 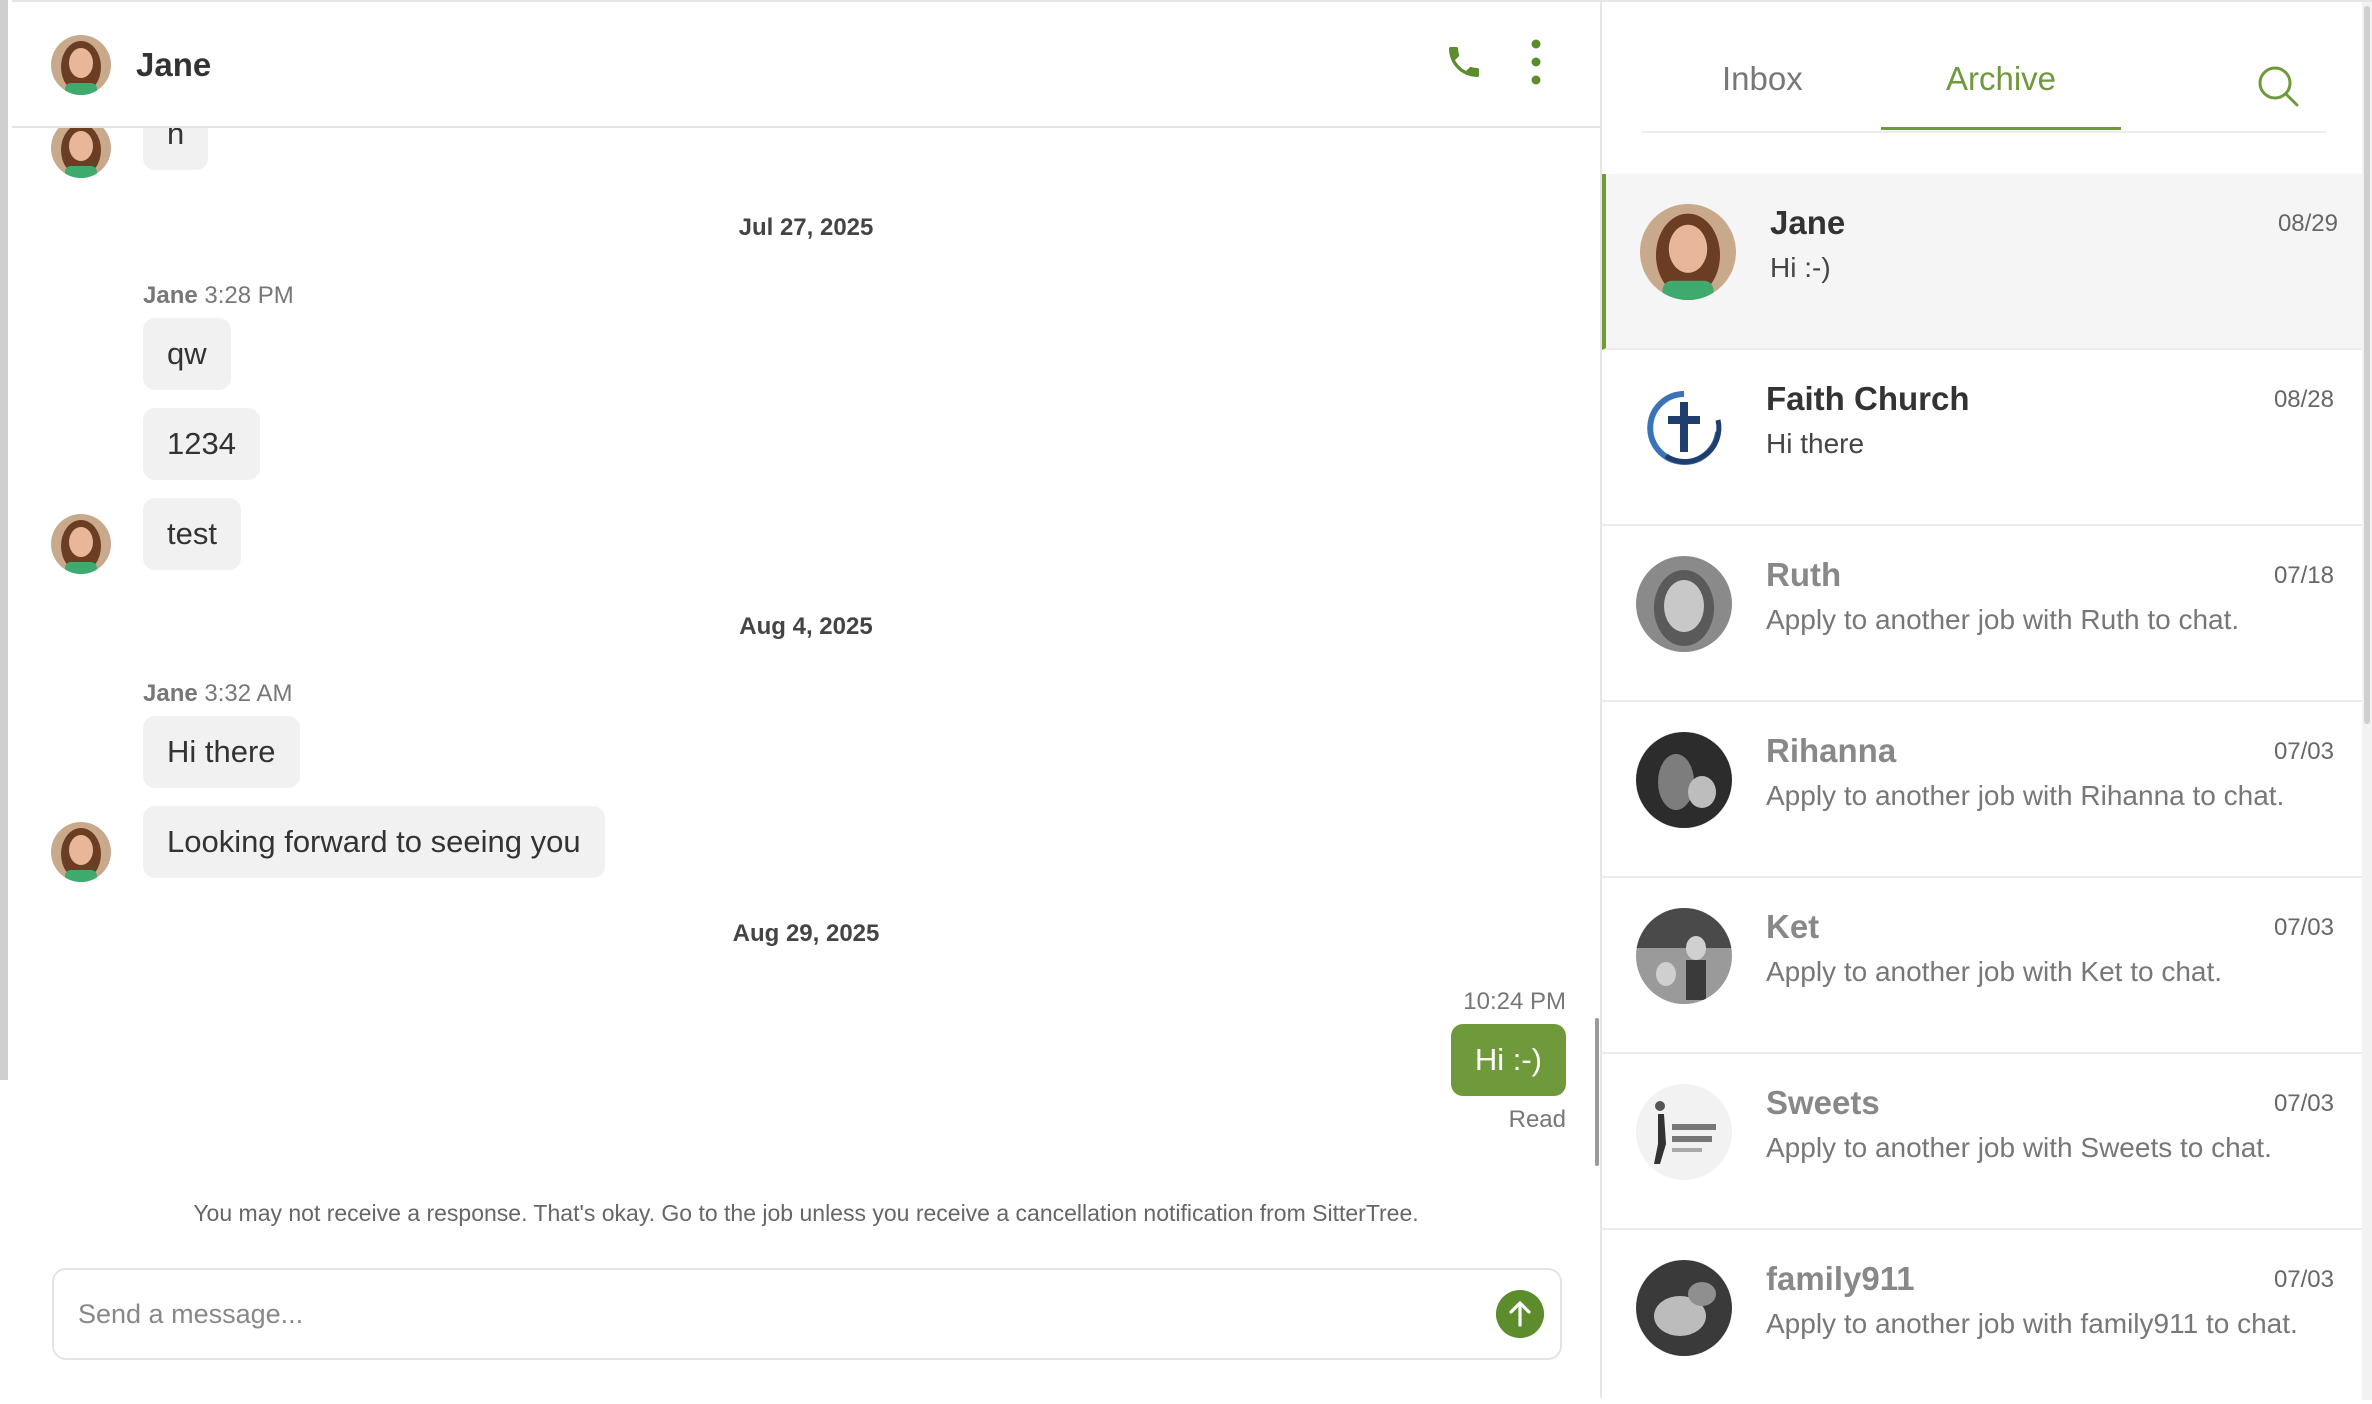 I want to click on tab-inbox: Inbox, so click(x=1762, y=79).